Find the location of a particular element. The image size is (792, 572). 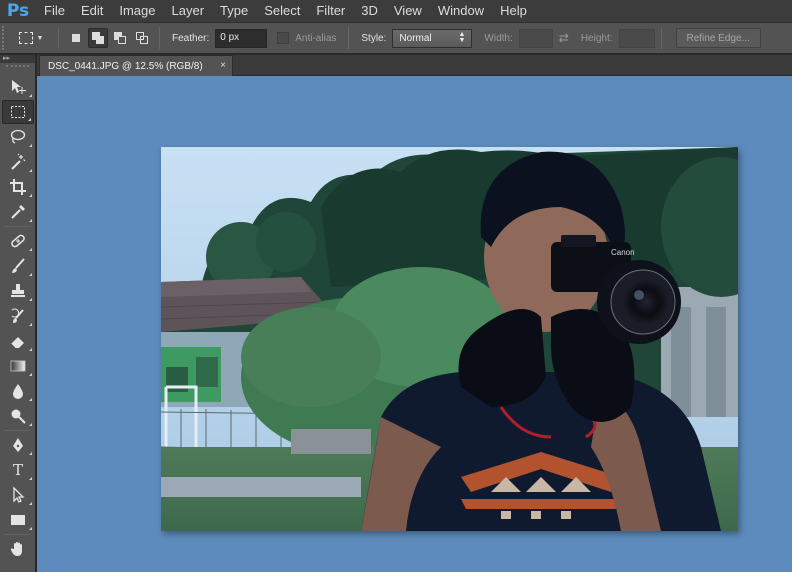

feather-input: 0 px is located at coordinates (241, 38).